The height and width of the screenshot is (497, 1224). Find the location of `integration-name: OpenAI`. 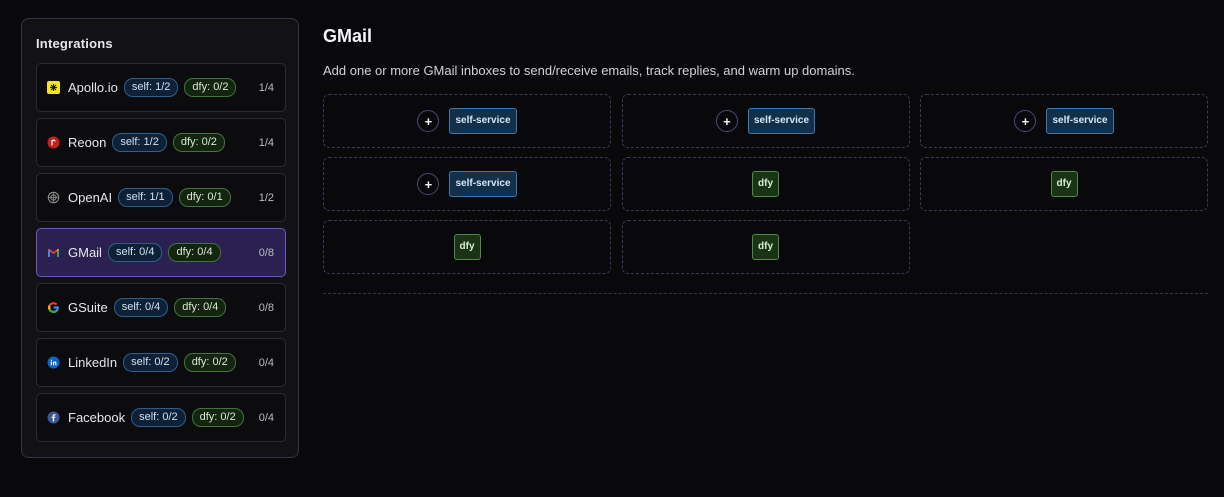

integration-name: OpenAI is located at coordinates (90, 197).